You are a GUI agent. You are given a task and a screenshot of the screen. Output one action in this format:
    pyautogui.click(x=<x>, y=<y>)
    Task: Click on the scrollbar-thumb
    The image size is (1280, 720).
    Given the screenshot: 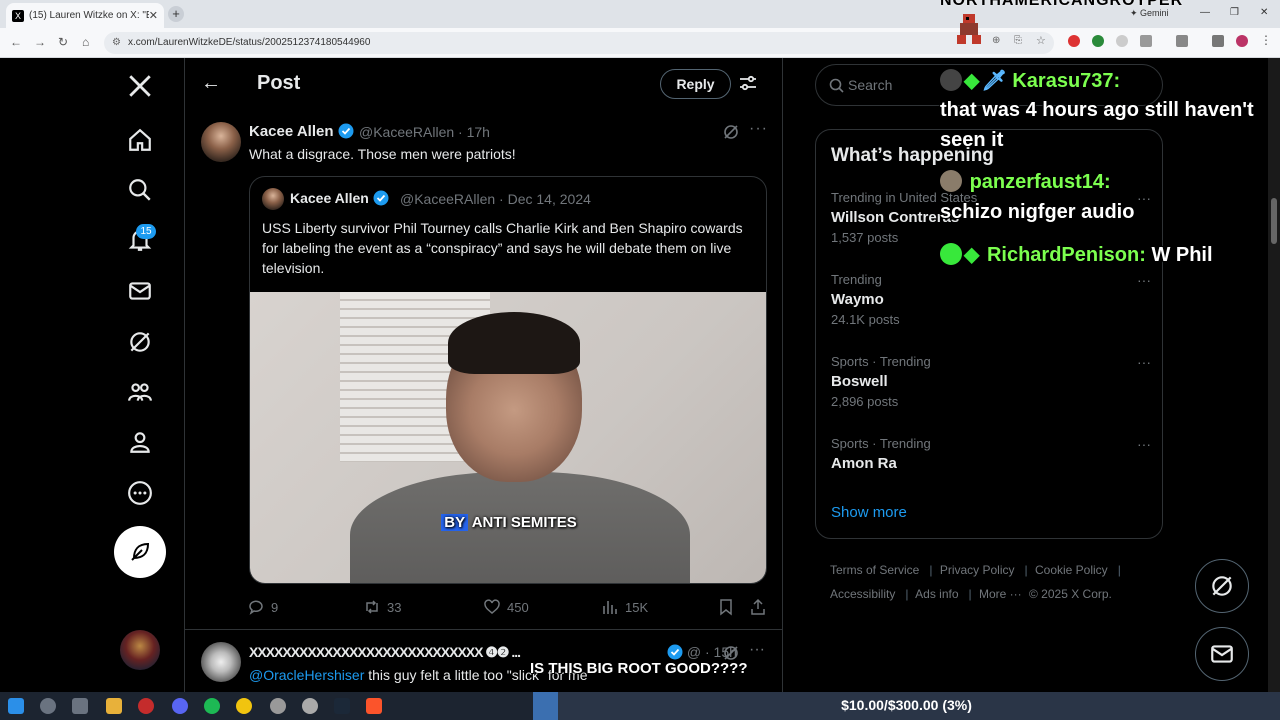 What is the action you would take?
    pyautogui.click(x=1274, y=221)
    